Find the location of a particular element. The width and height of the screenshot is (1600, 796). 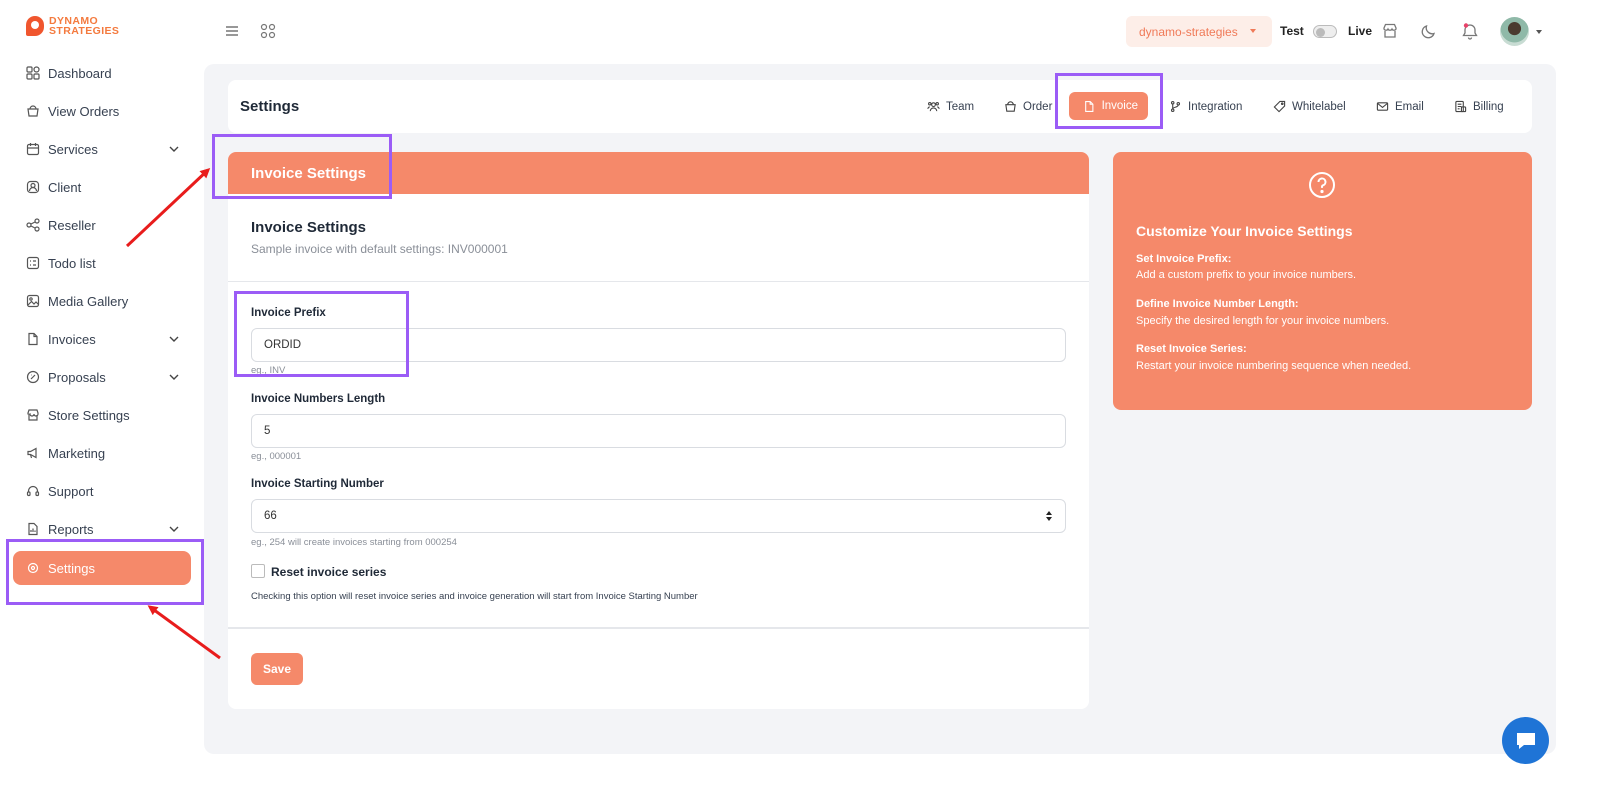

apps-icon is located at coordinates (268, 31).